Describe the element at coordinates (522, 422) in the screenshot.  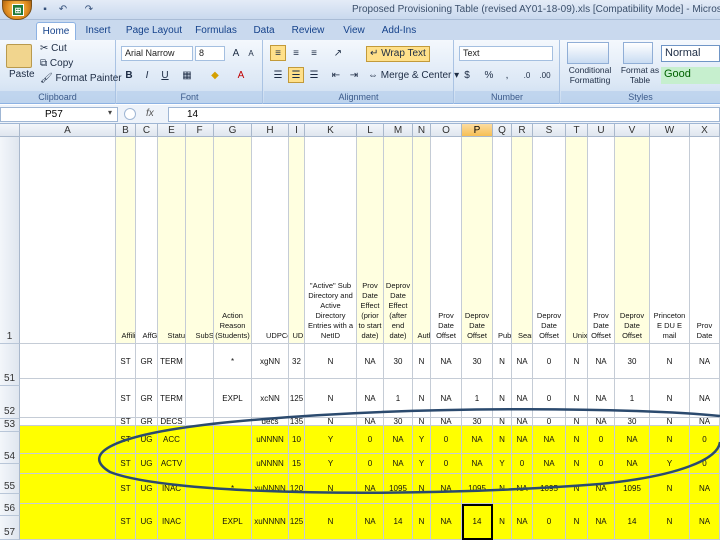
I see `cell-r-53: NA` at that location.